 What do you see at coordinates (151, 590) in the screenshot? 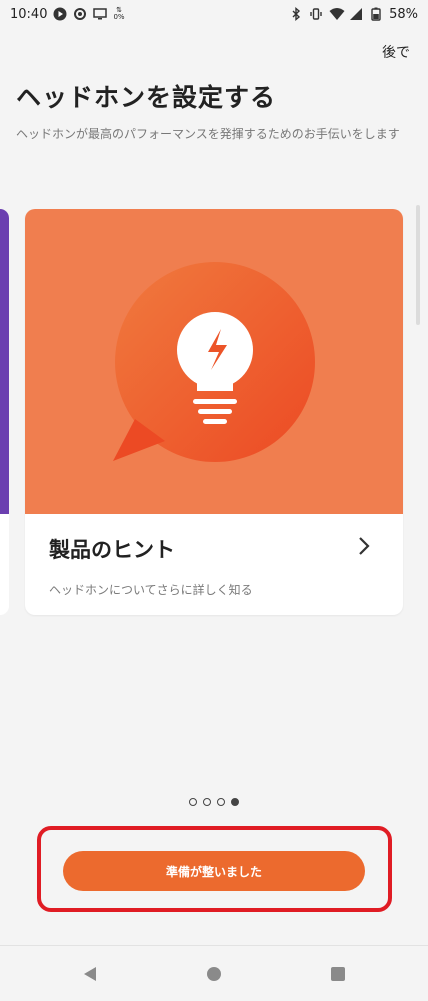
I see `card-subtitle: ヘッドホンについてさらに詳しく知る` at bounding box center [151, 590].